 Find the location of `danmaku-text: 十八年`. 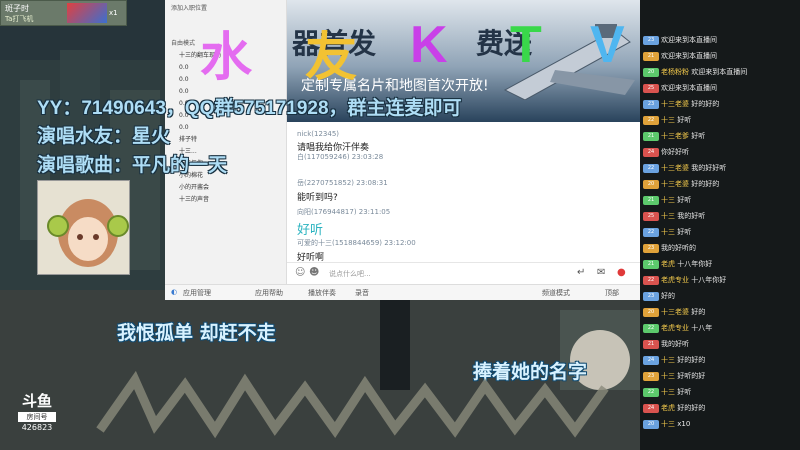

danmaku-text: 十八年 is located at coordinates (702, 328).